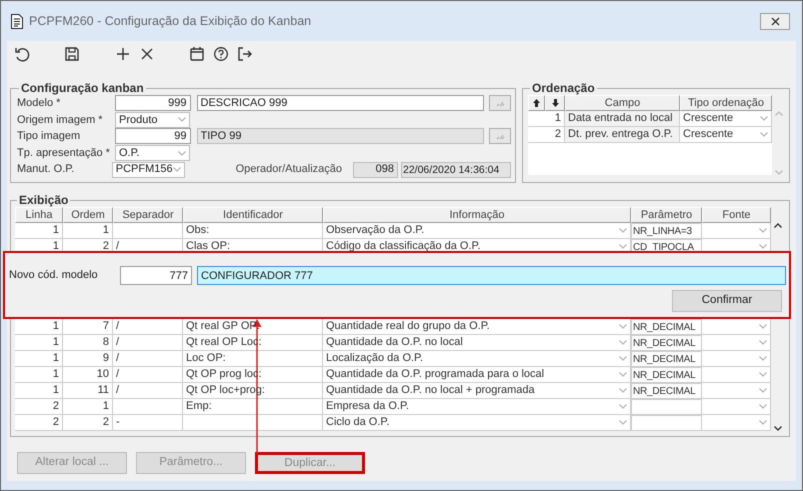  I want to click on dropdown-cell: Observação da O.P., so click(477, 231).